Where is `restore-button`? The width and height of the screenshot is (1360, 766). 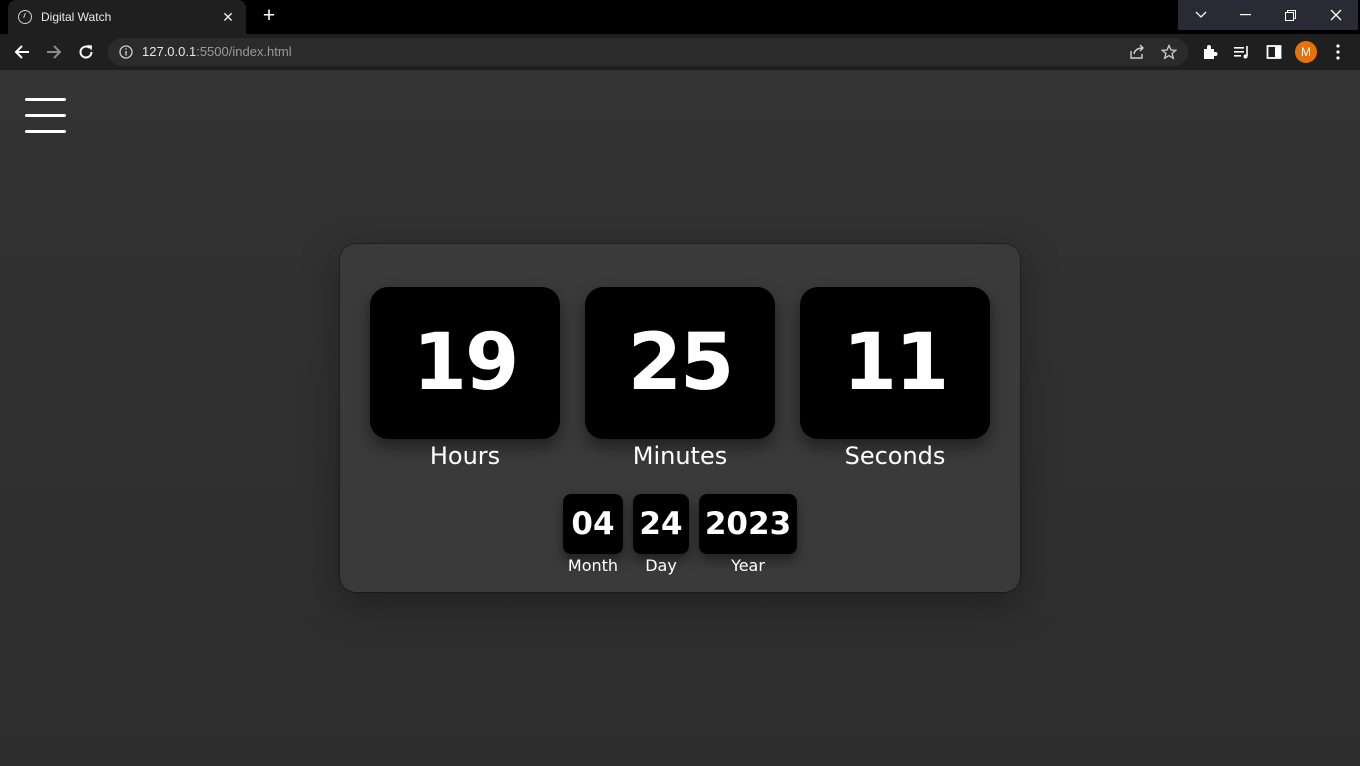 restore-button is located at coordinates (1290, 15).